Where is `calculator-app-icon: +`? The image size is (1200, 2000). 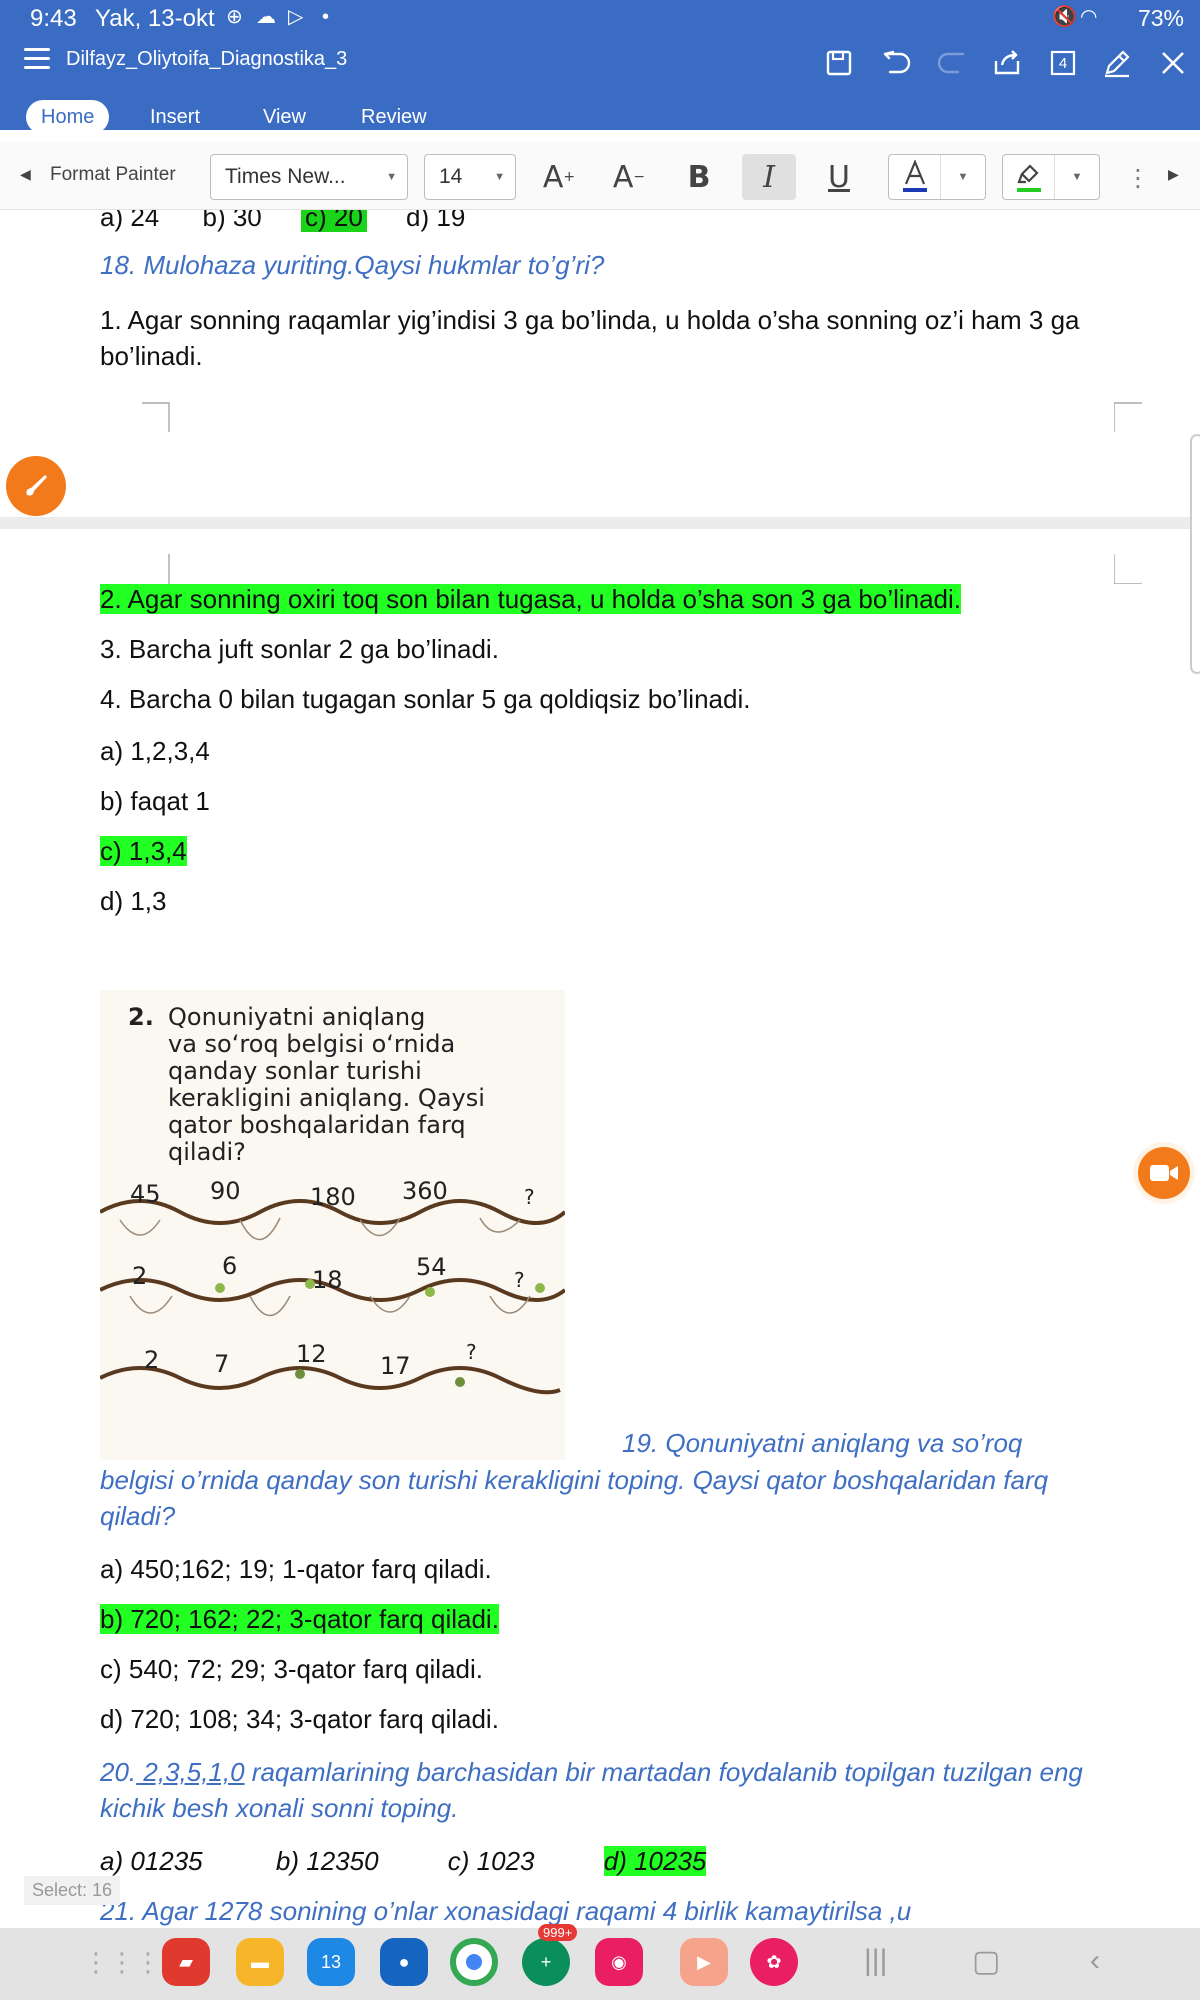
calculator-app-icon: + is located at coordinates (546, 1962).